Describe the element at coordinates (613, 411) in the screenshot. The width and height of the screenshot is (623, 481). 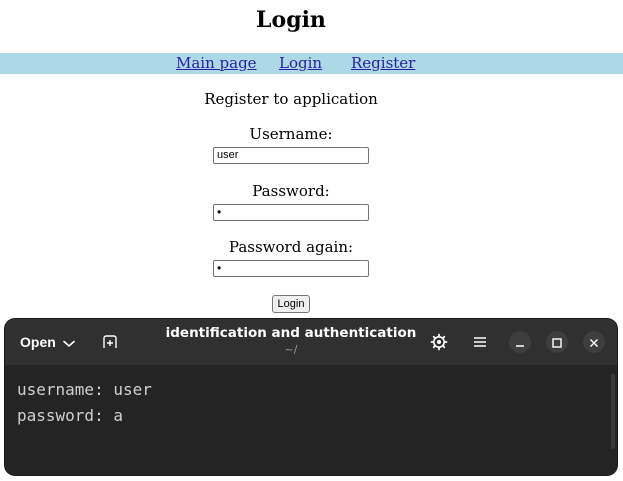
I see `terminal-scrollbar` at that location.